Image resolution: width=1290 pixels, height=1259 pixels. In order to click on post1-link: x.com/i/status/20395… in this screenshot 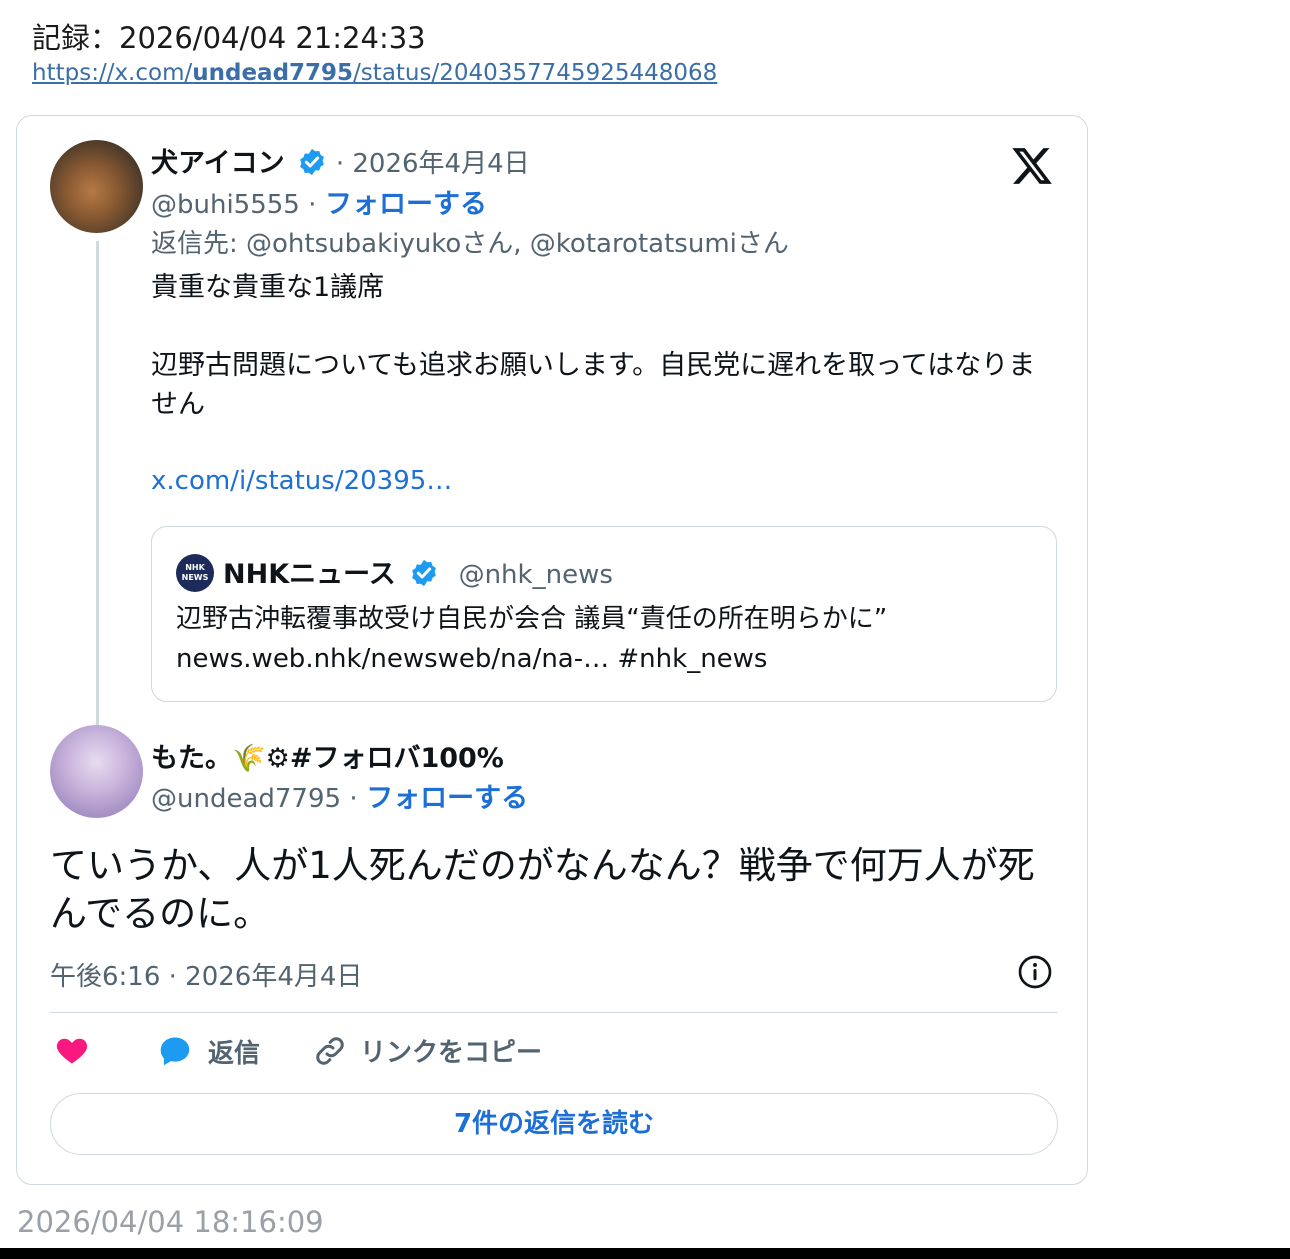, I will do `click(301, 481)`.